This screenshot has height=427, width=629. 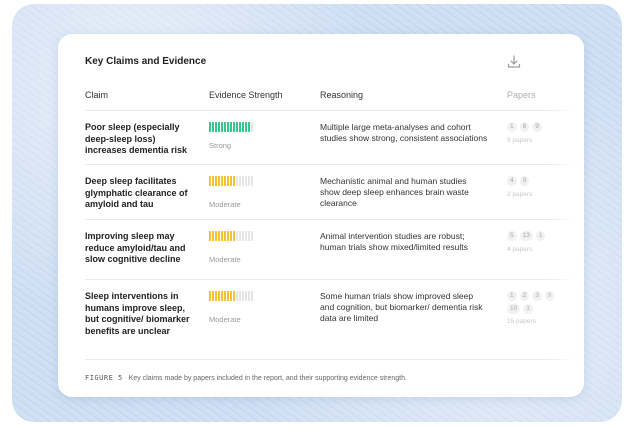 I want to click on evidence-strength-label: Strong, so click(x=220, y=145).